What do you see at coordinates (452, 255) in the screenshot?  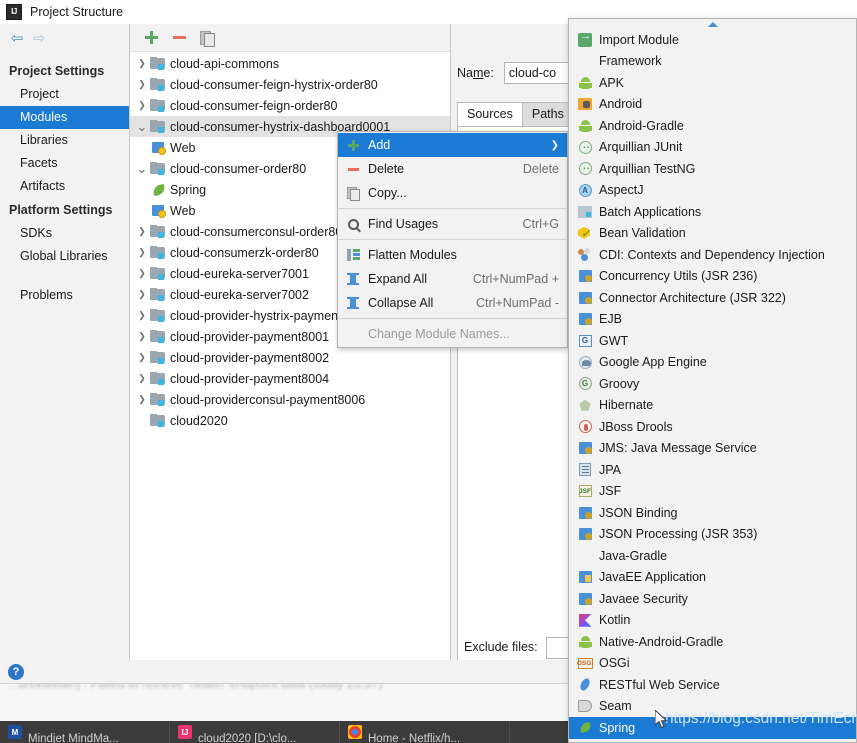 I see `context-menu-item-flatten-modules: Flatten Modules` at bounding box center [452, 255].